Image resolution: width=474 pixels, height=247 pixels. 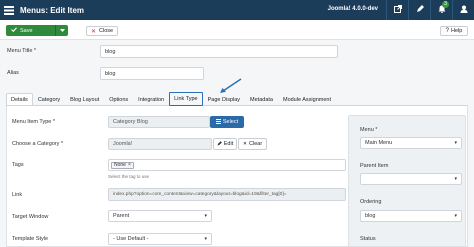 I want to click on remove-tag-icon: ×, so click(x=129, y=165).